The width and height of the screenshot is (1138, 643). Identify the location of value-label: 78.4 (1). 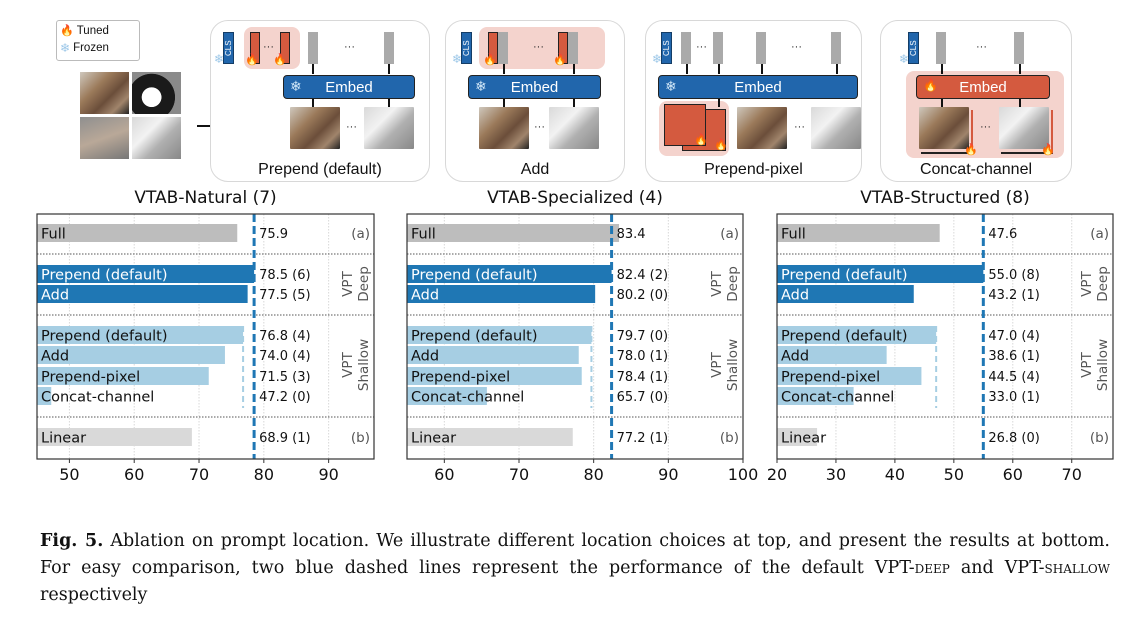
(643, 377).